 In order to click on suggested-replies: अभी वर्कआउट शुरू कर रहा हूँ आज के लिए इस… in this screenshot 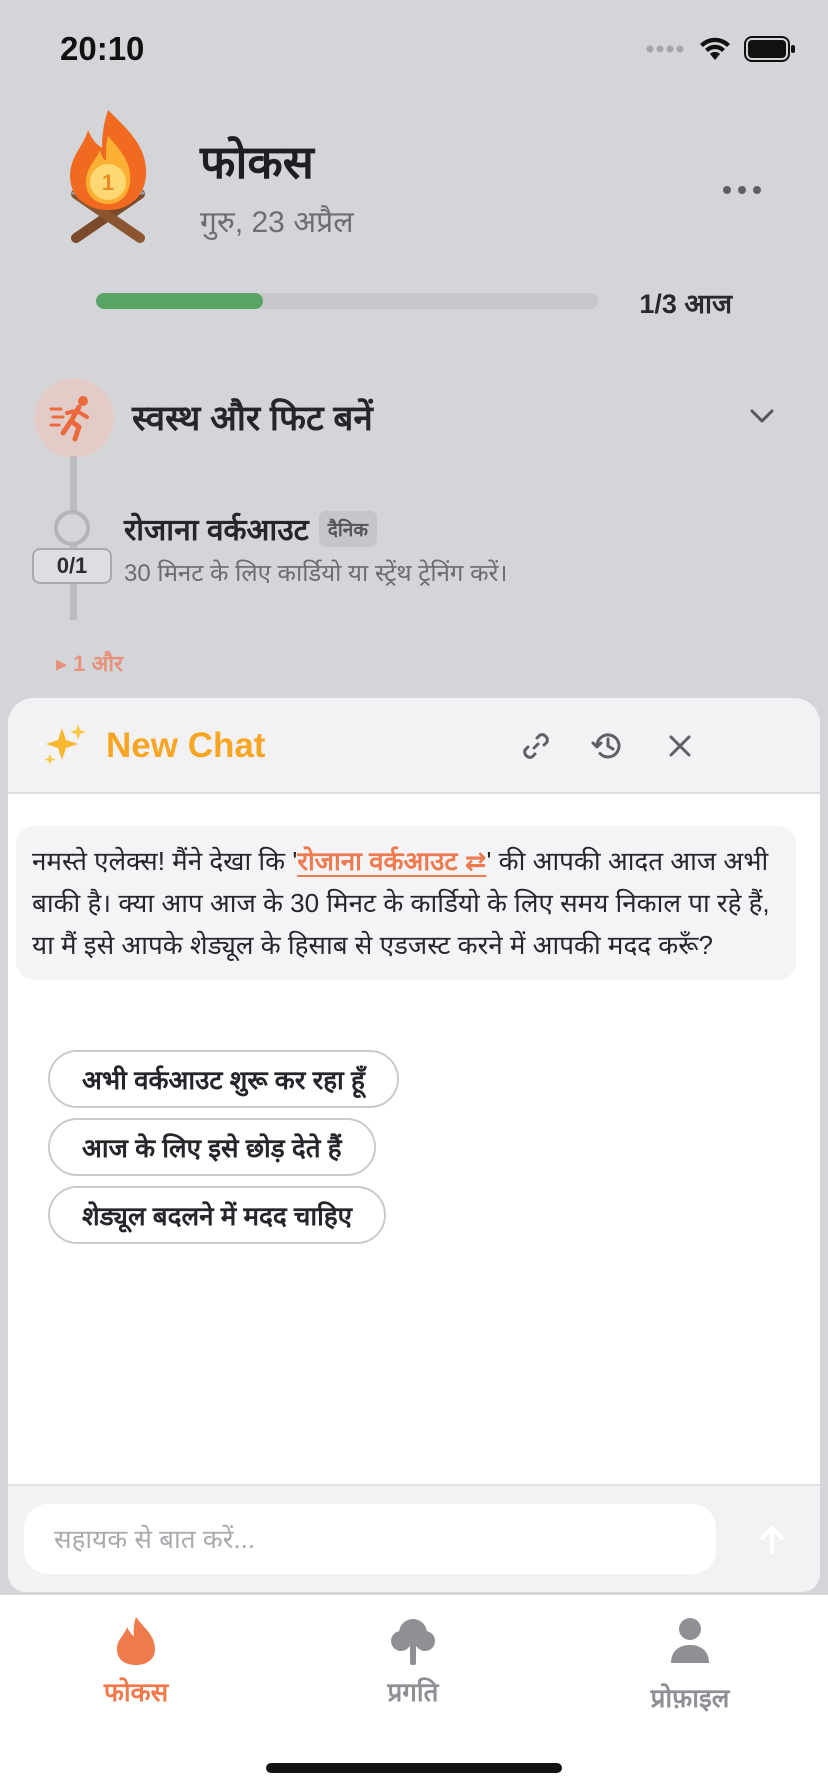, I will do `click(223, 1147)`.